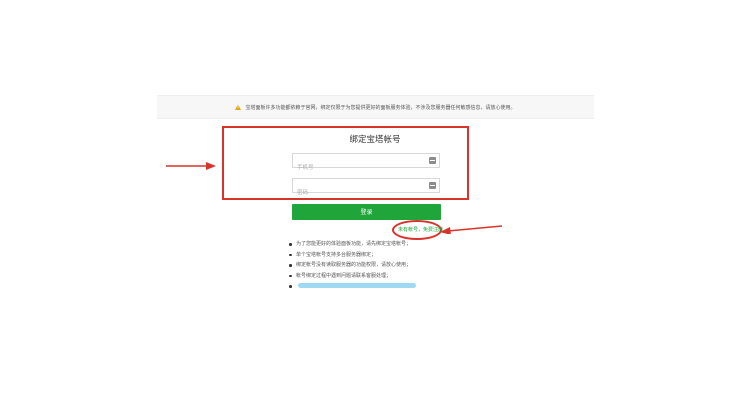 The width and height of the screenshot is (750, 400). I want to click on phone-field, so click(366, 164).